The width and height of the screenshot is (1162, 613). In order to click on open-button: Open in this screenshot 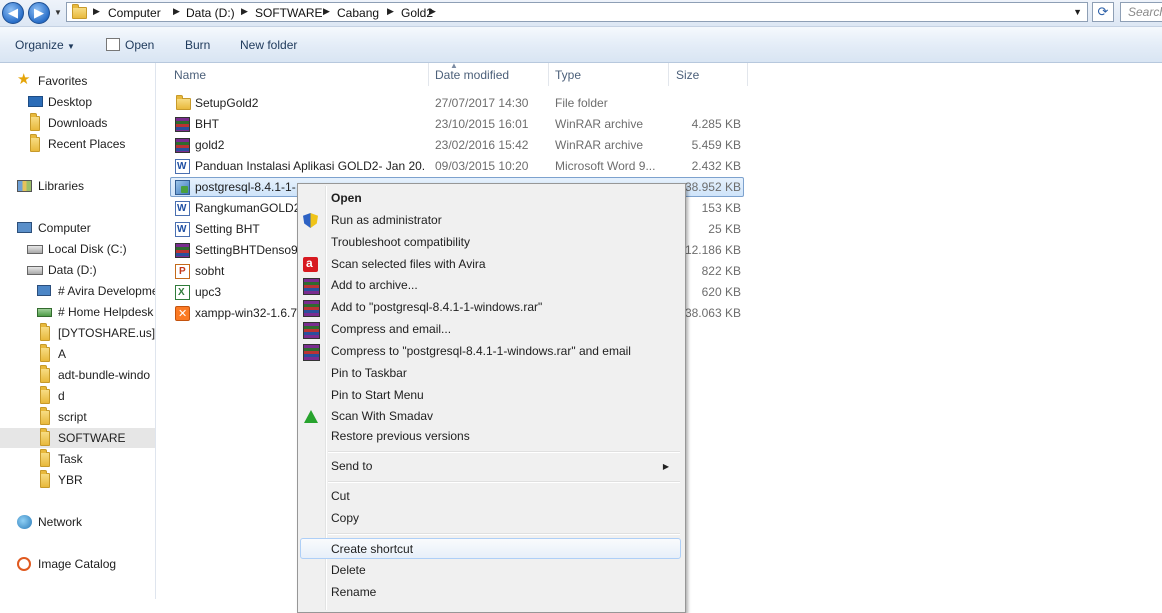, I will do `click(130, 45)`.